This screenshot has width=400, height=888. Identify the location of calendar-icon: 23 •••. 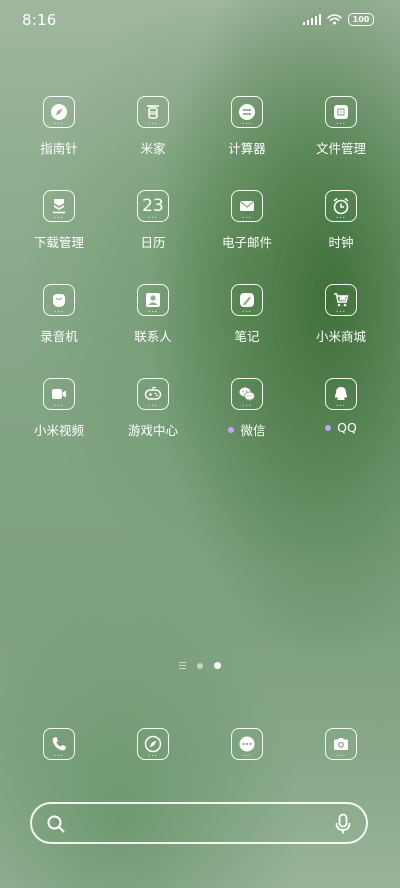
(153, 206).